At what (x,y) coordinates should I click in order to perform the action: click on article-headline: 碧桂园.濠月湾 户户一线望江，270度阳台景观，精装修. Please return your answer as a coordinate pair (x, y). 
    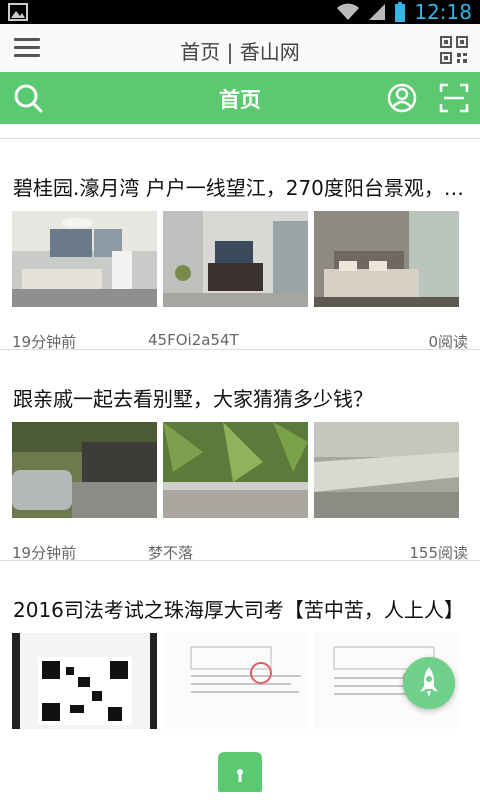
    Looking at the image, I should click on (241, 186).